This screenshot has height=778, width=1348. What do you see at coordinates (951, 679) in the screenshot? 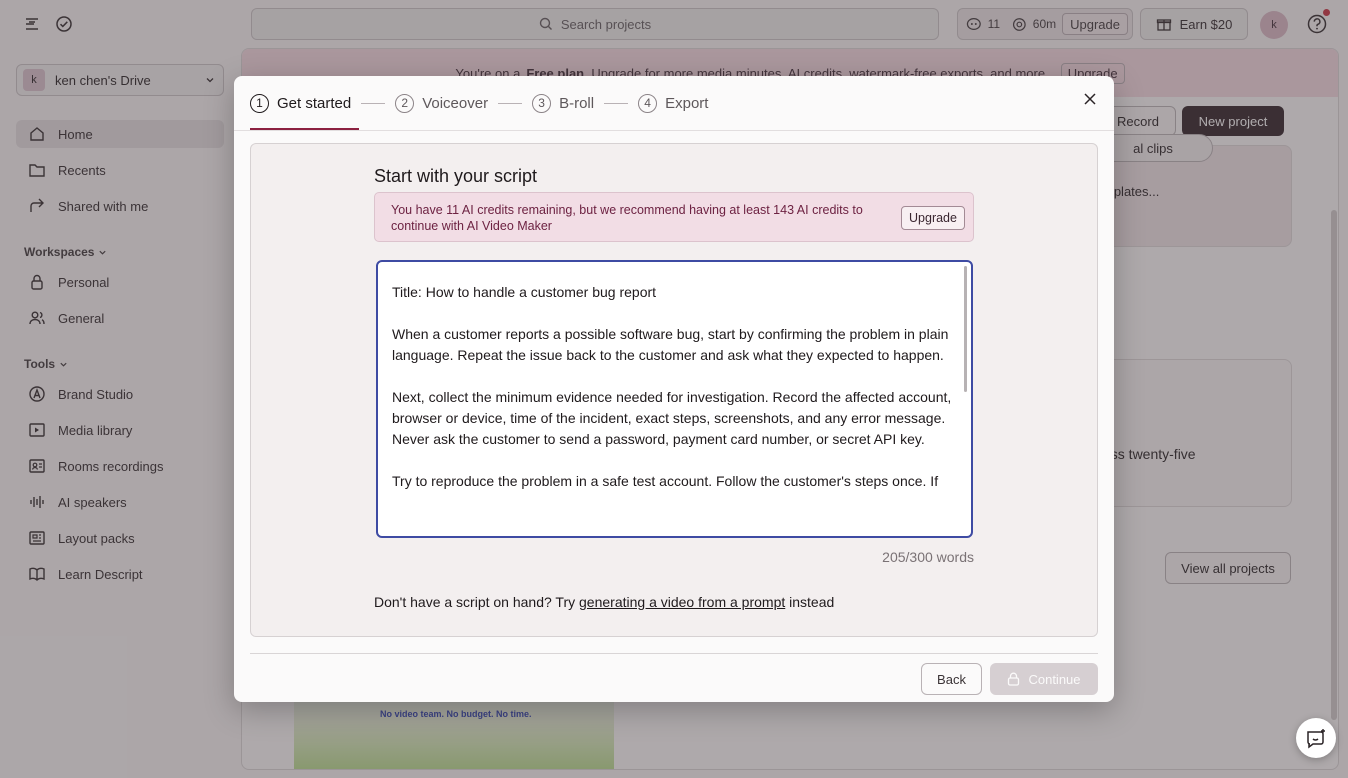
I see `back-button: Back` at bounding box center [951, 679].